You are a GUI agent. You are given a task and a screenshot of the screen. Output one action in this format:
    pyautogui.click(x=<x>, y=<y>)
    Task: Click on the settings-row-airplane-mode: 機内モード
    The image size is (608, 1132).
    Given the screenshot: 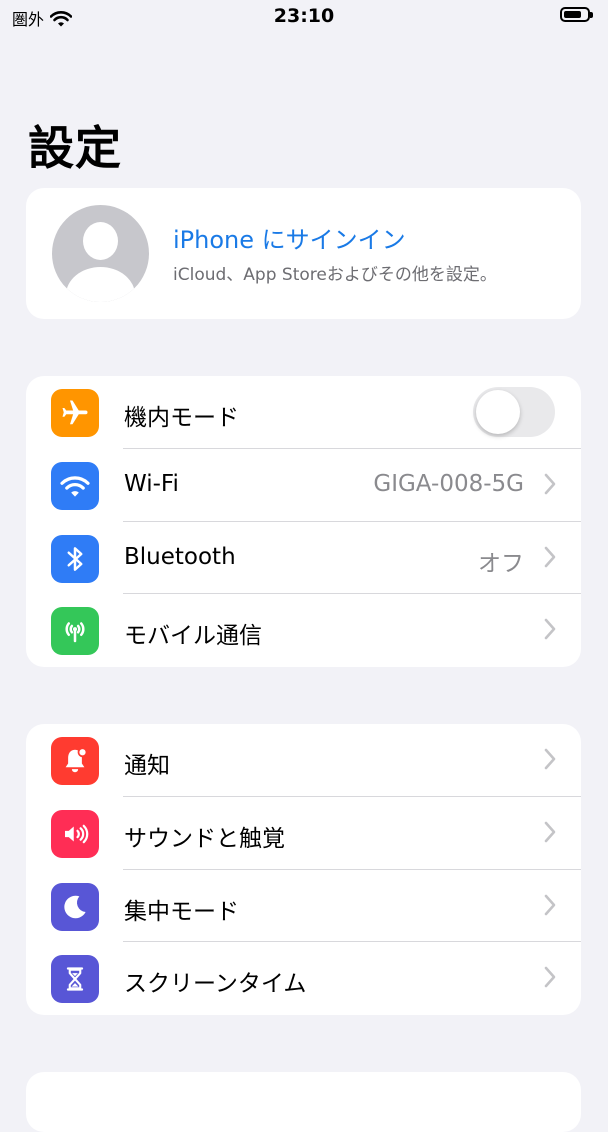 What is the action you would take?
    pyautogui.click(x=303, y=412)
    